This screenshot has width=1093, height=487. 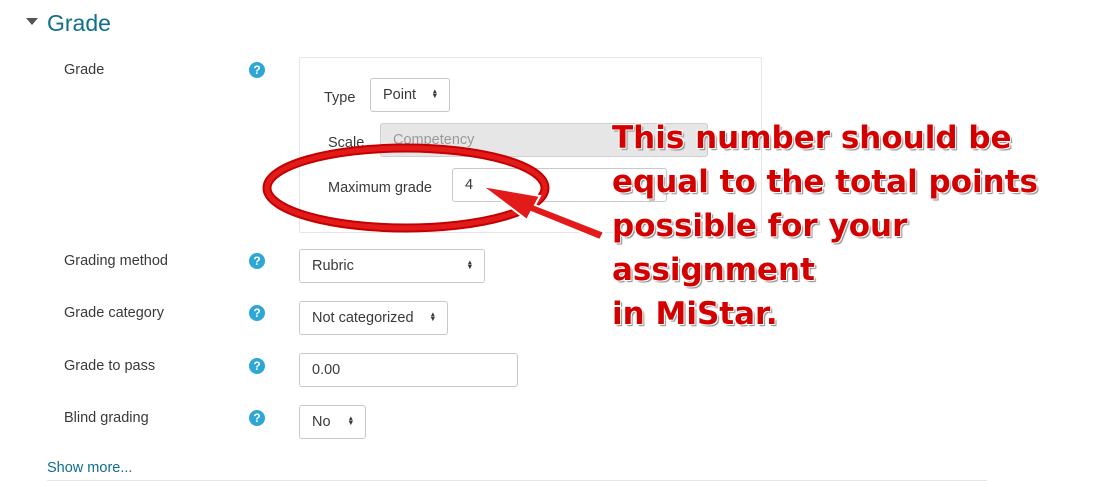 I want to click on grading-method-value: Rubric, so click(x=333, y=266).